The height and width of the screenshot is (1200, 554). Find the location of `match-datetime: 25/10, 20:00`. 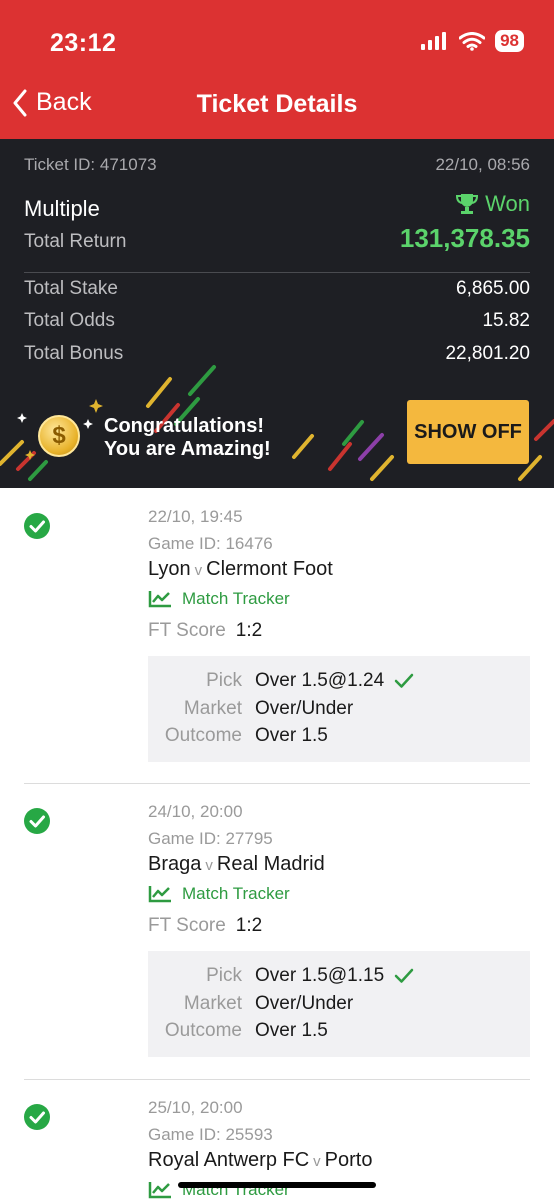

match-datetime: 25/10, 20:00 is located at coordinates (195, 1107).